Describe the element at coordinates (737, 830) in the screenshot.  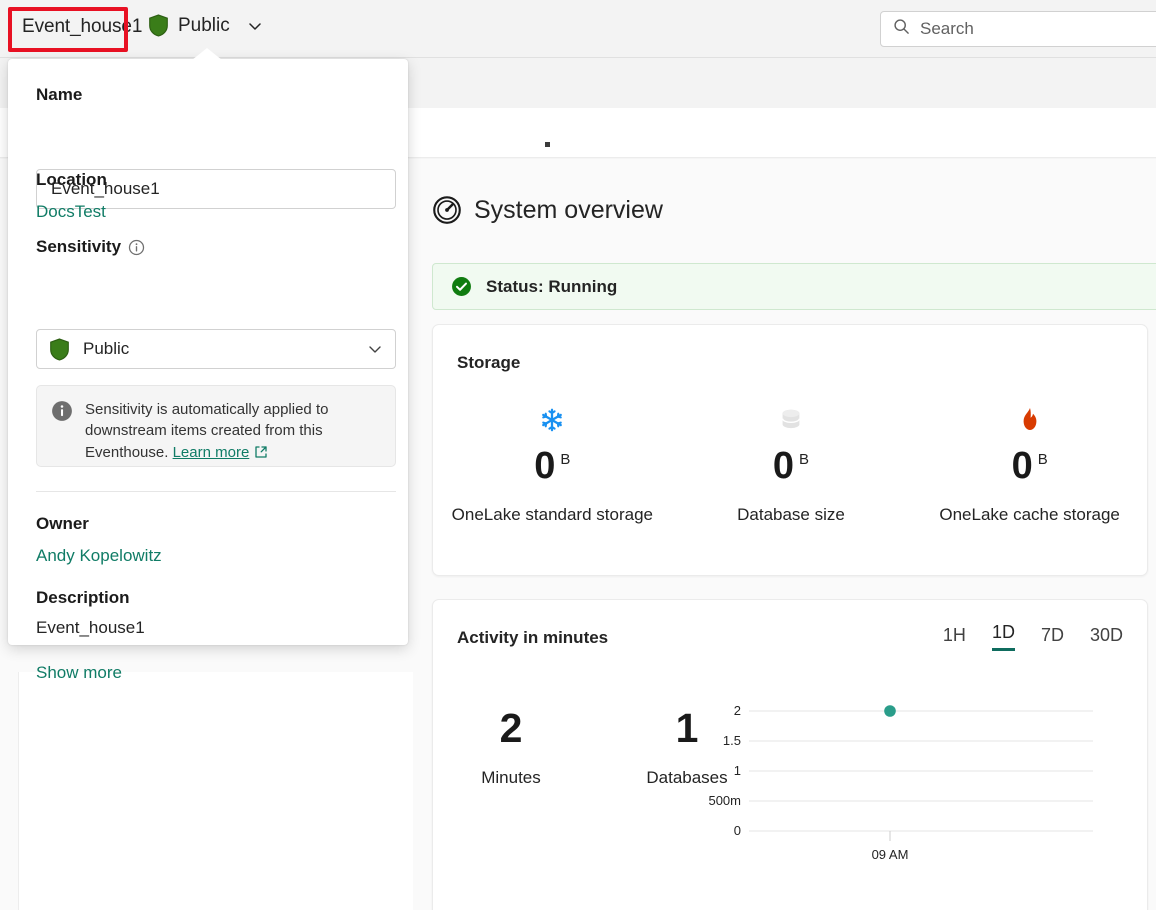
I see `ytick-0: 0` at that location.